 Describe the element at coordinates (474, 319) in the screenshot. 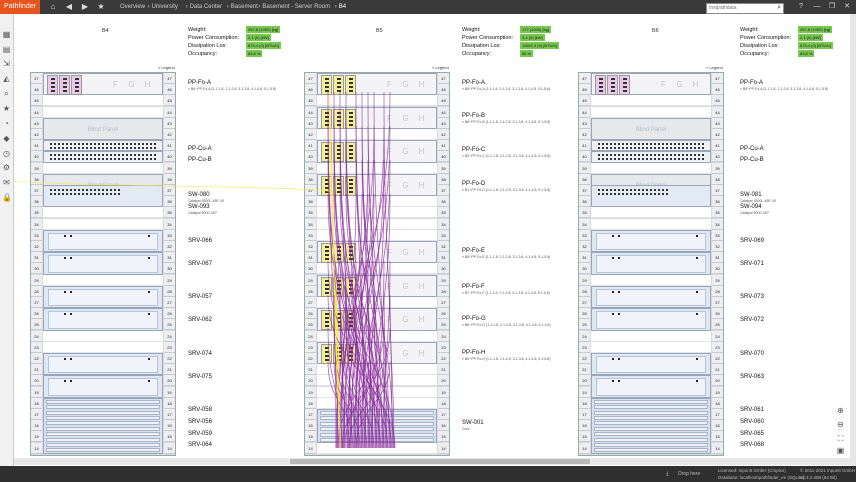

I see `device-label: PP-Fo-G` at that location.